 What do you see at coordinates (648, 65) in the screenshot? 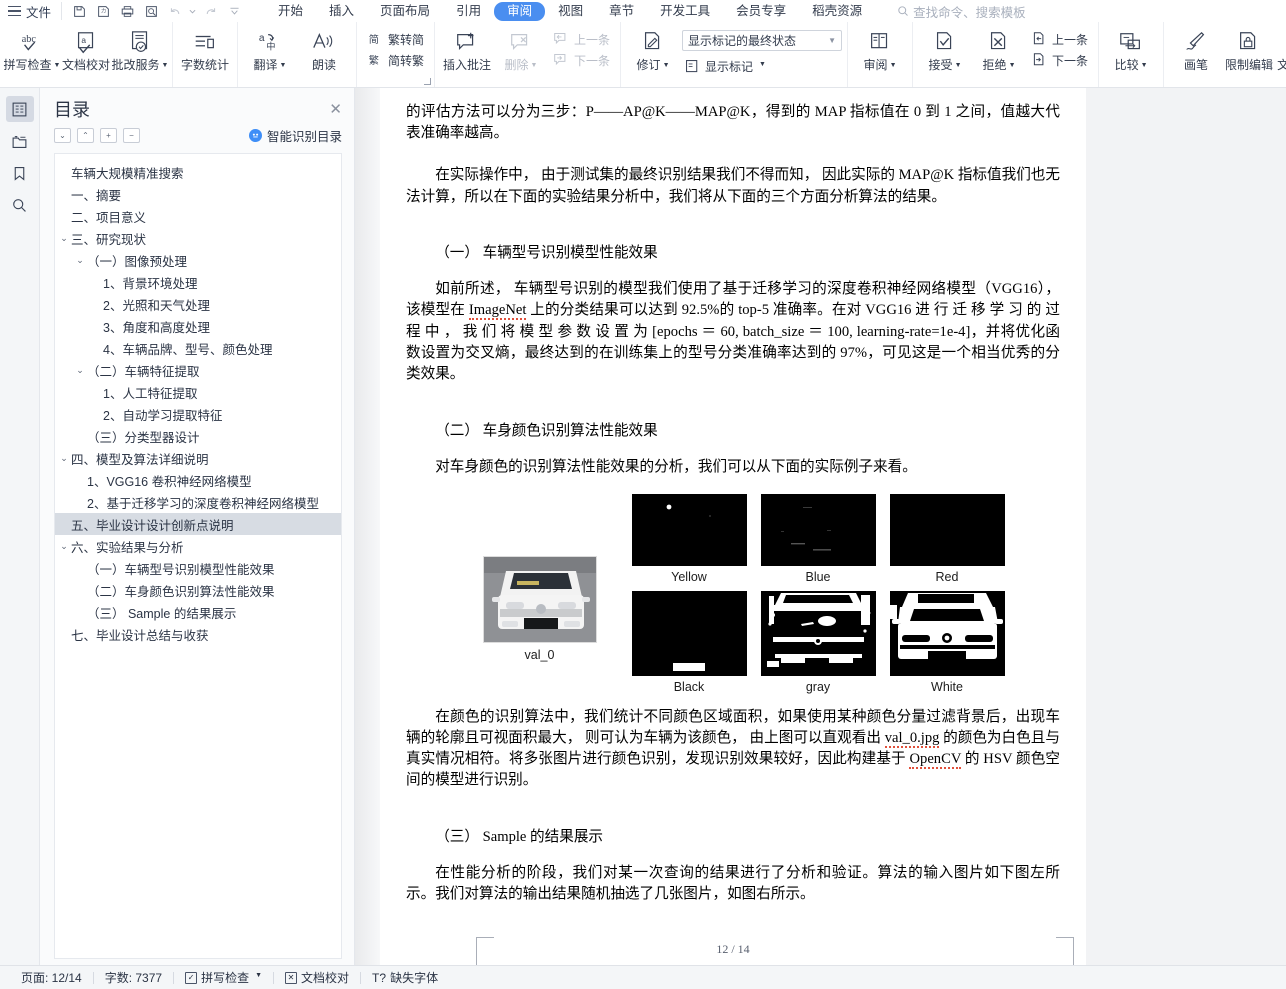
I see `track-changes-label: 修订` at bounding box center [648, 65].